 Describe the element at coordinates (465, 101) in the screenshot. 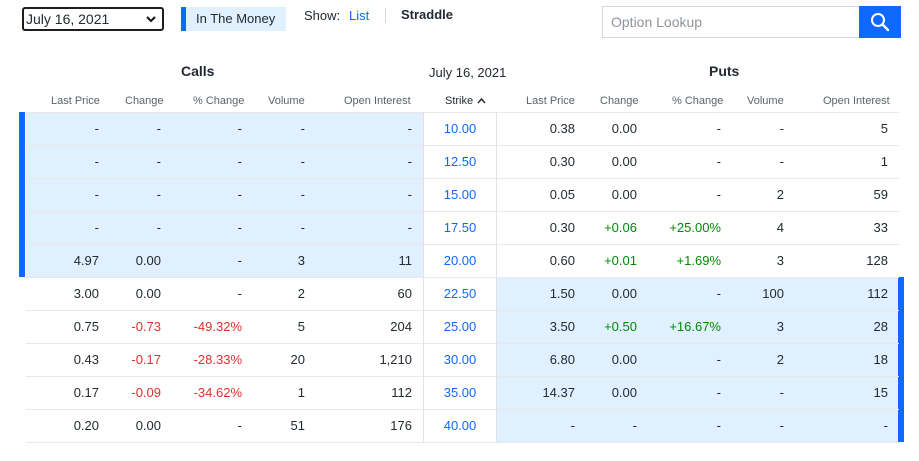

I see `strike-header: Strike` at that location.